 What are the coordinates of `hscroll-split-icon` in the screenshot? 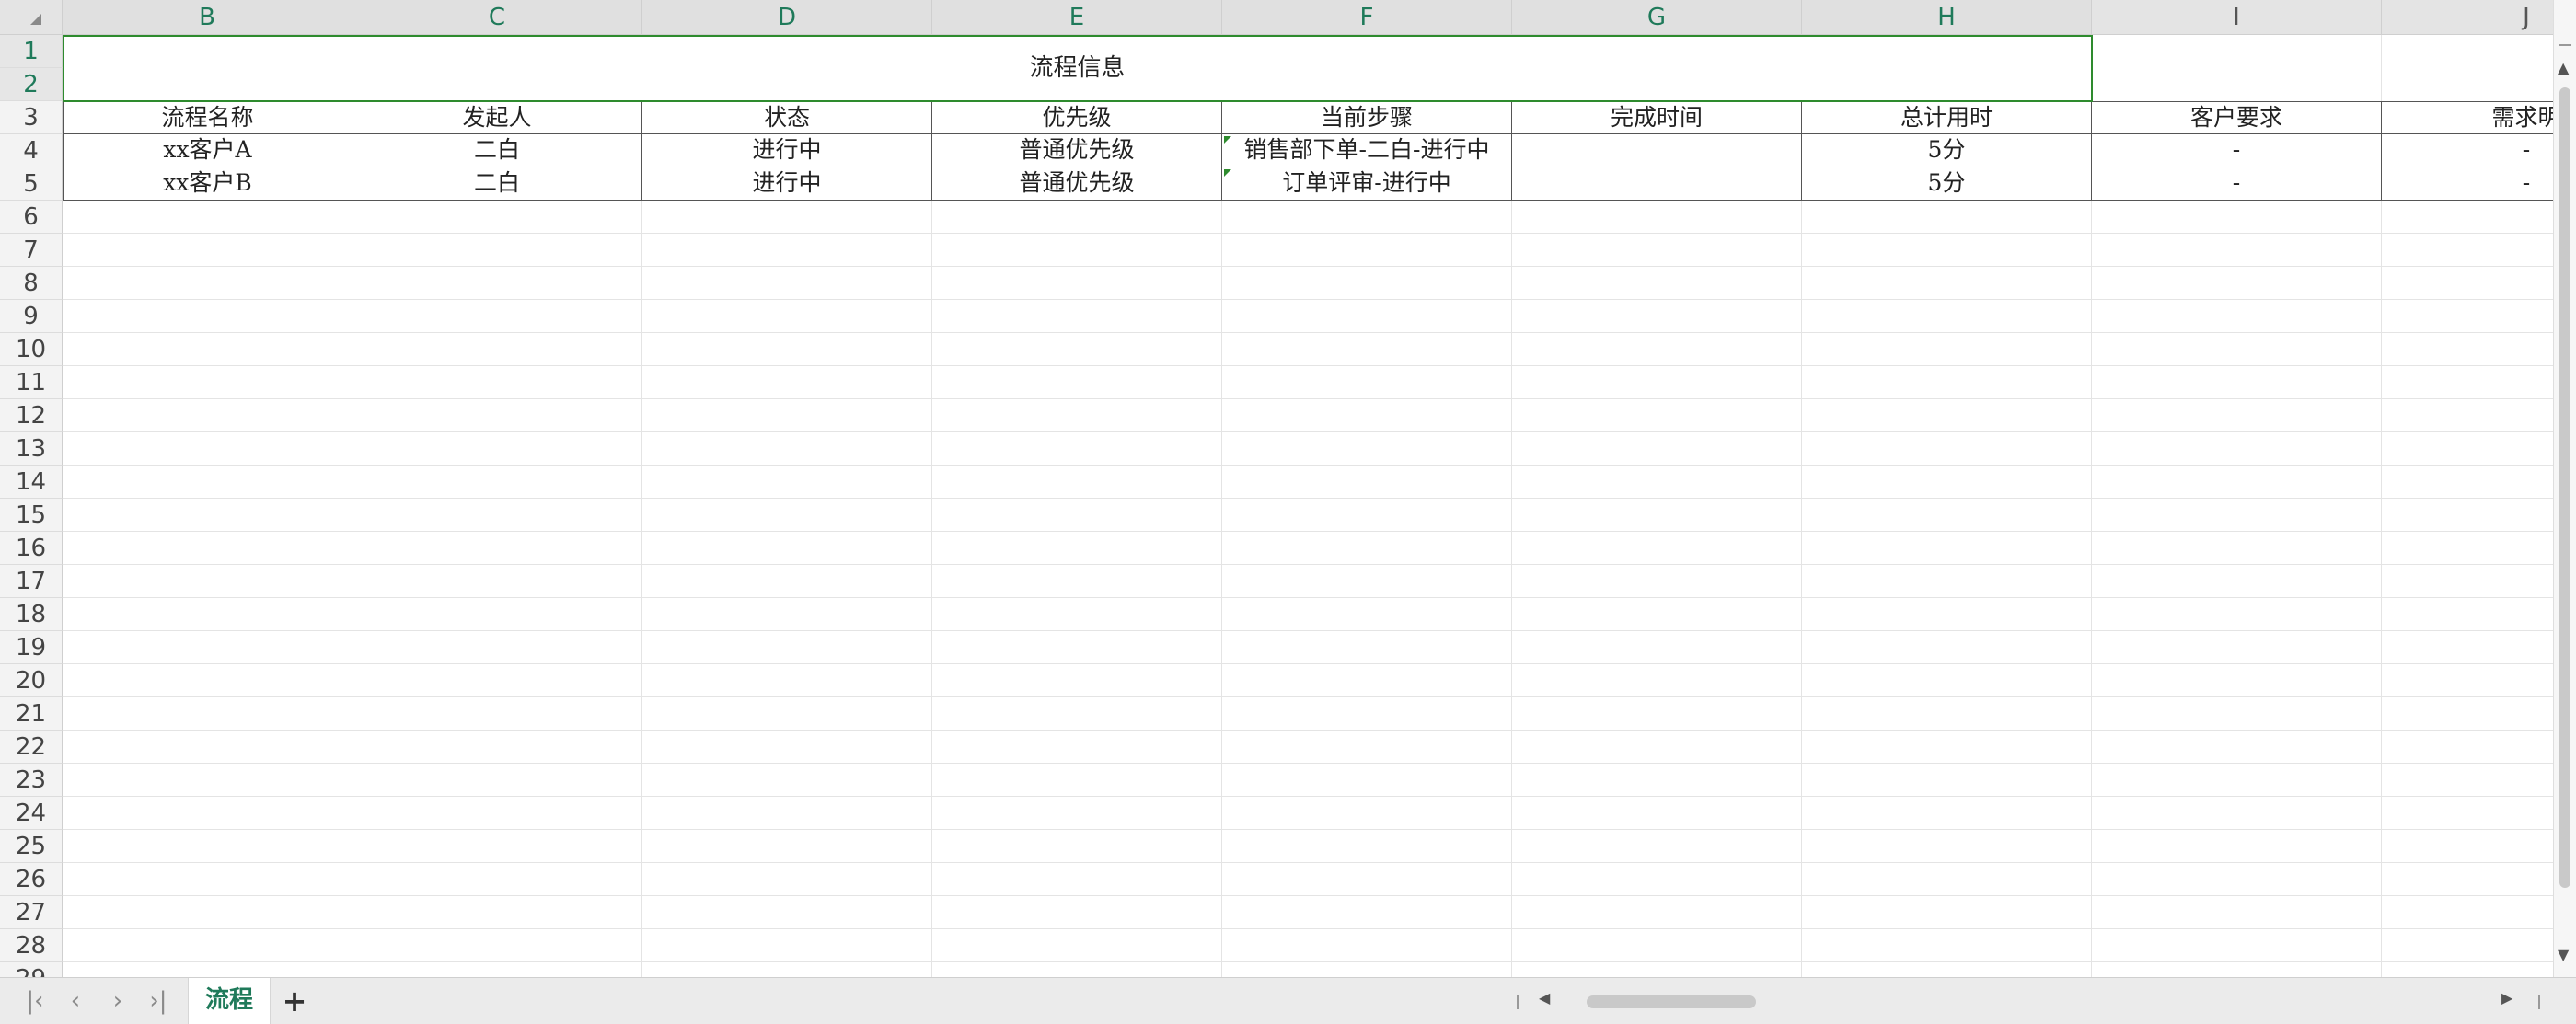 It's located at (1518, 1002).